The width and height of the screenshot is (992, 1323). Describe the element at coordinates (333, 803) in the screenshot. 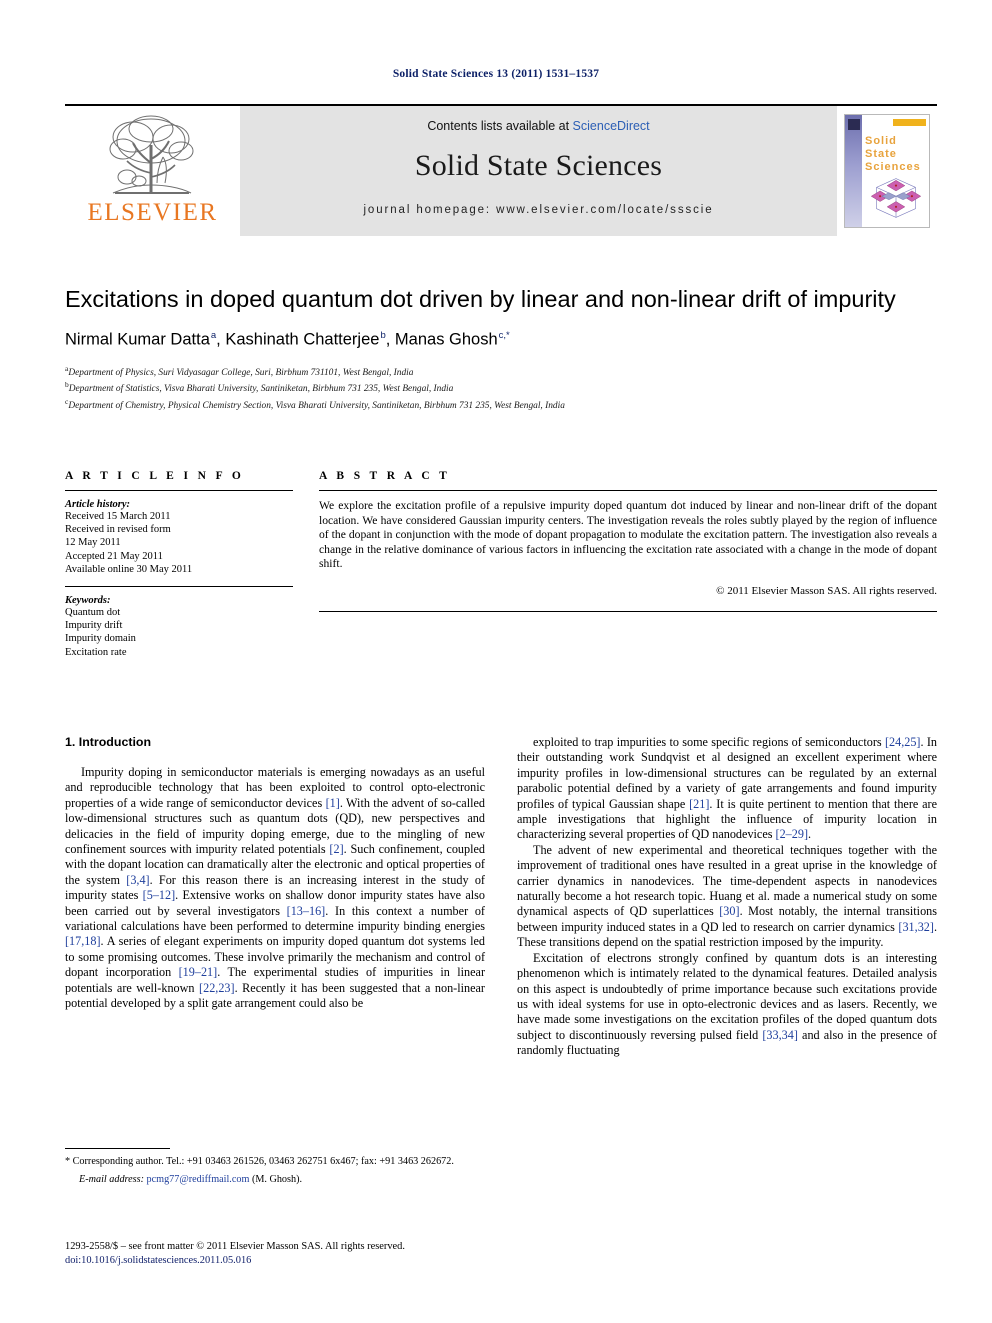

I see `citation-reference: [1]` at that location.